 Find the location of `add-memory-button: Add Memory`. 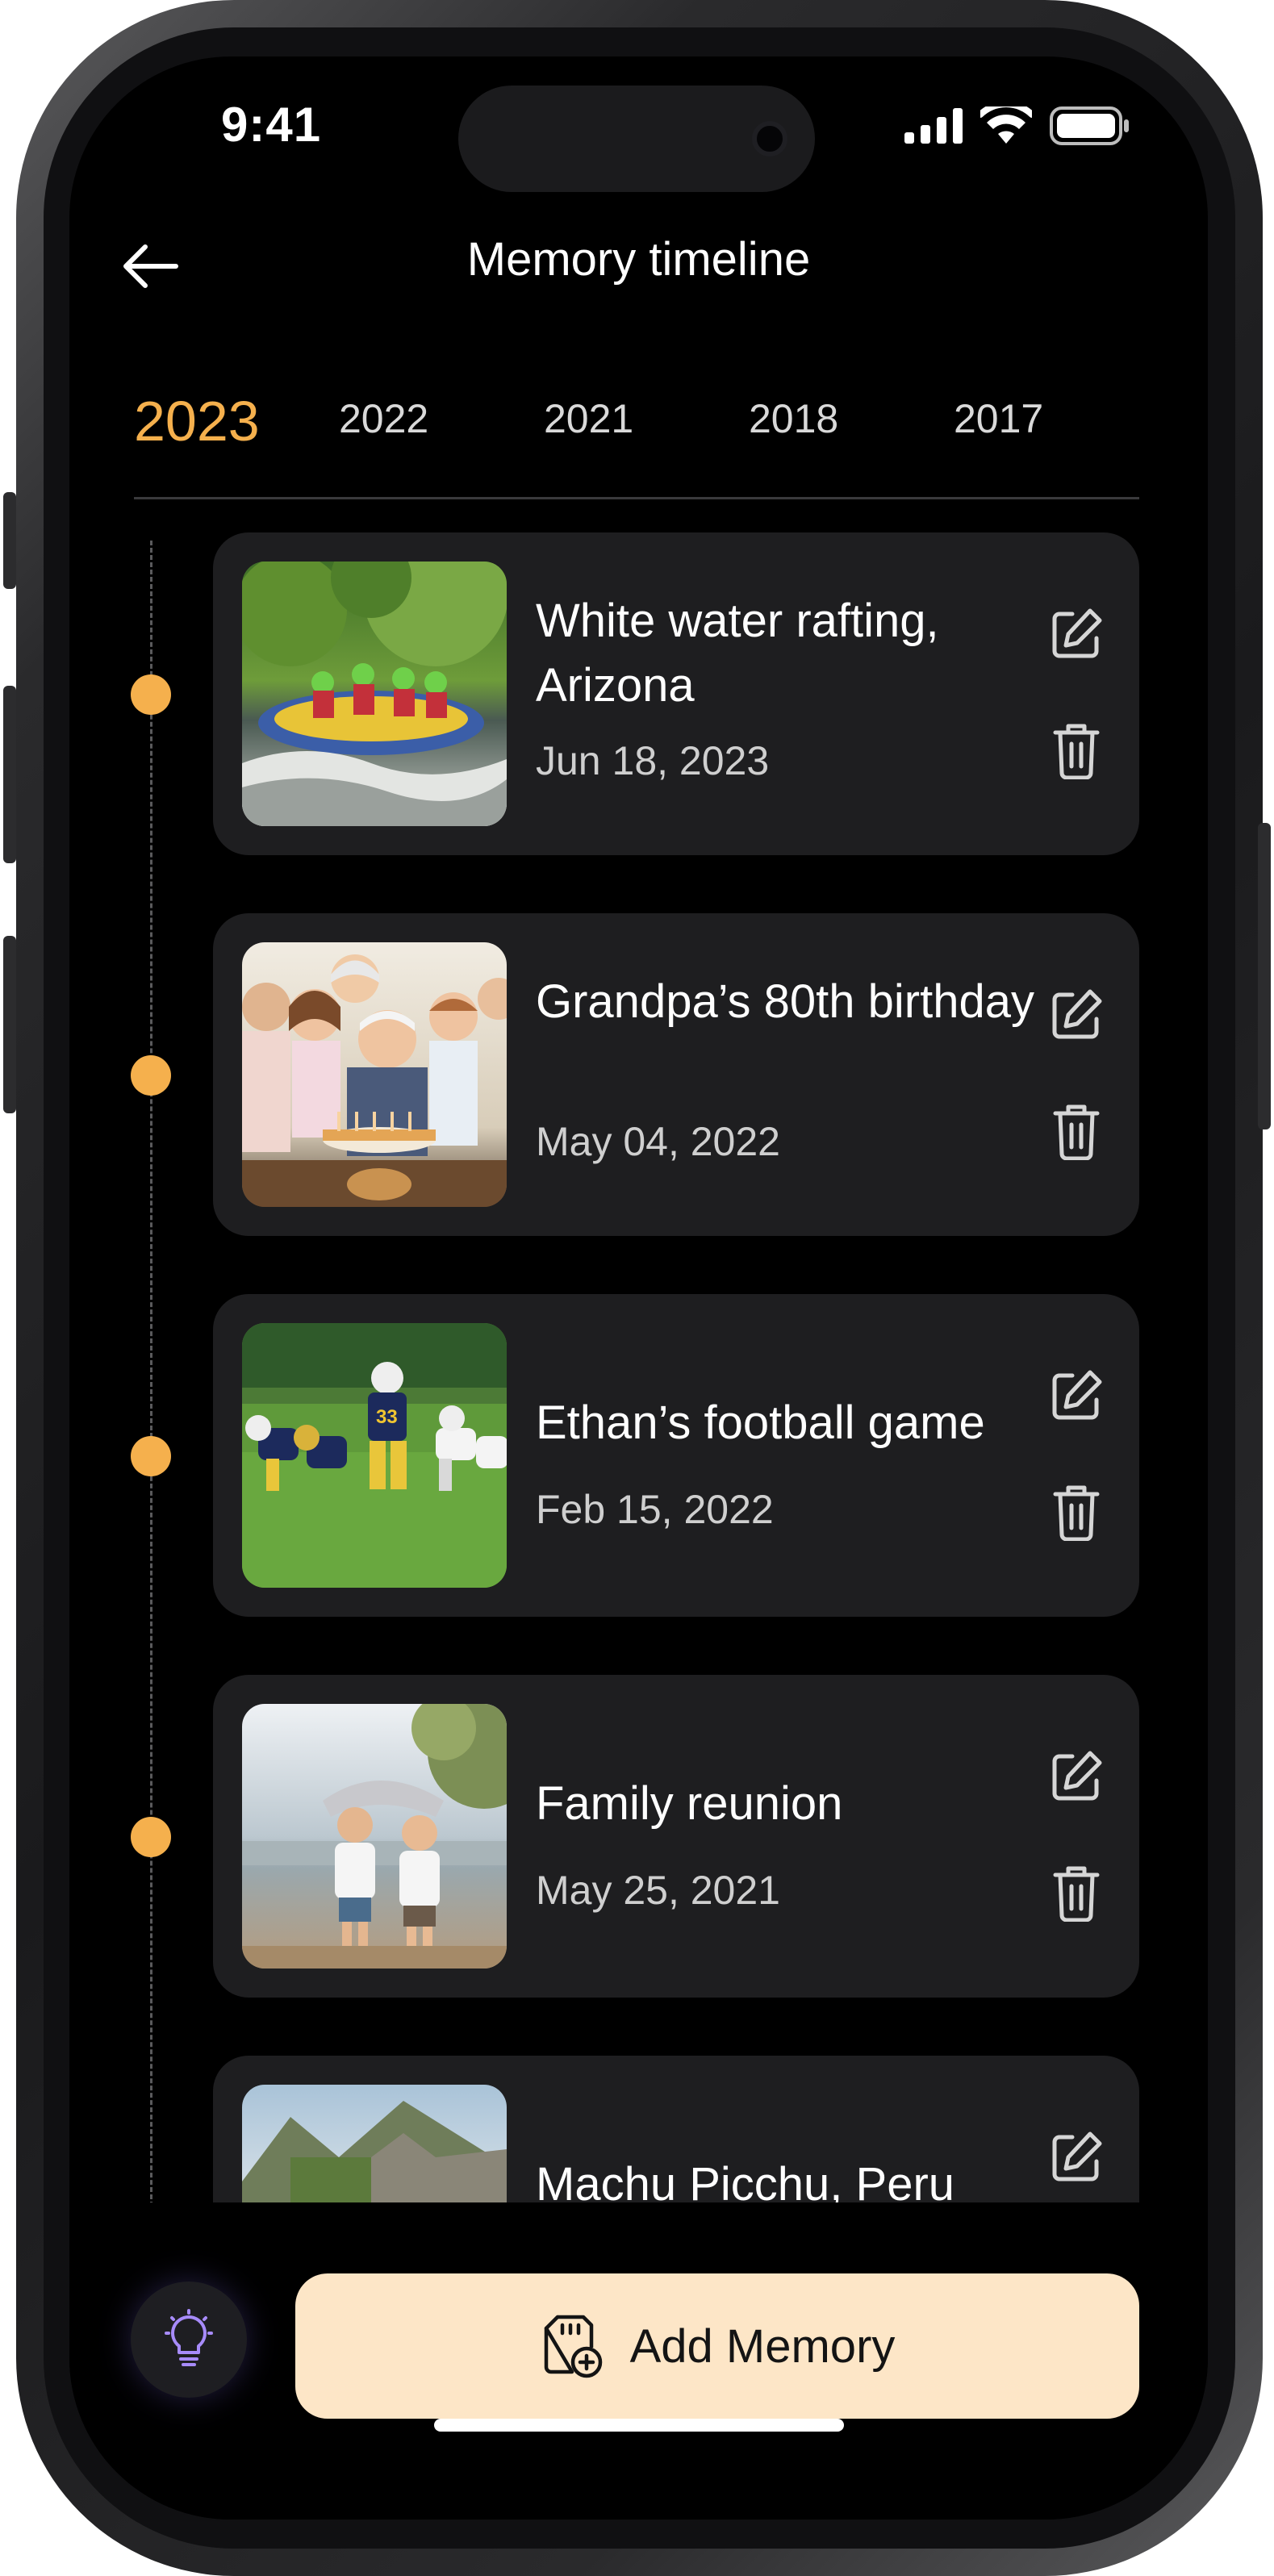

add-memory-button: Add Memory is located at coordinates (717, 2346).